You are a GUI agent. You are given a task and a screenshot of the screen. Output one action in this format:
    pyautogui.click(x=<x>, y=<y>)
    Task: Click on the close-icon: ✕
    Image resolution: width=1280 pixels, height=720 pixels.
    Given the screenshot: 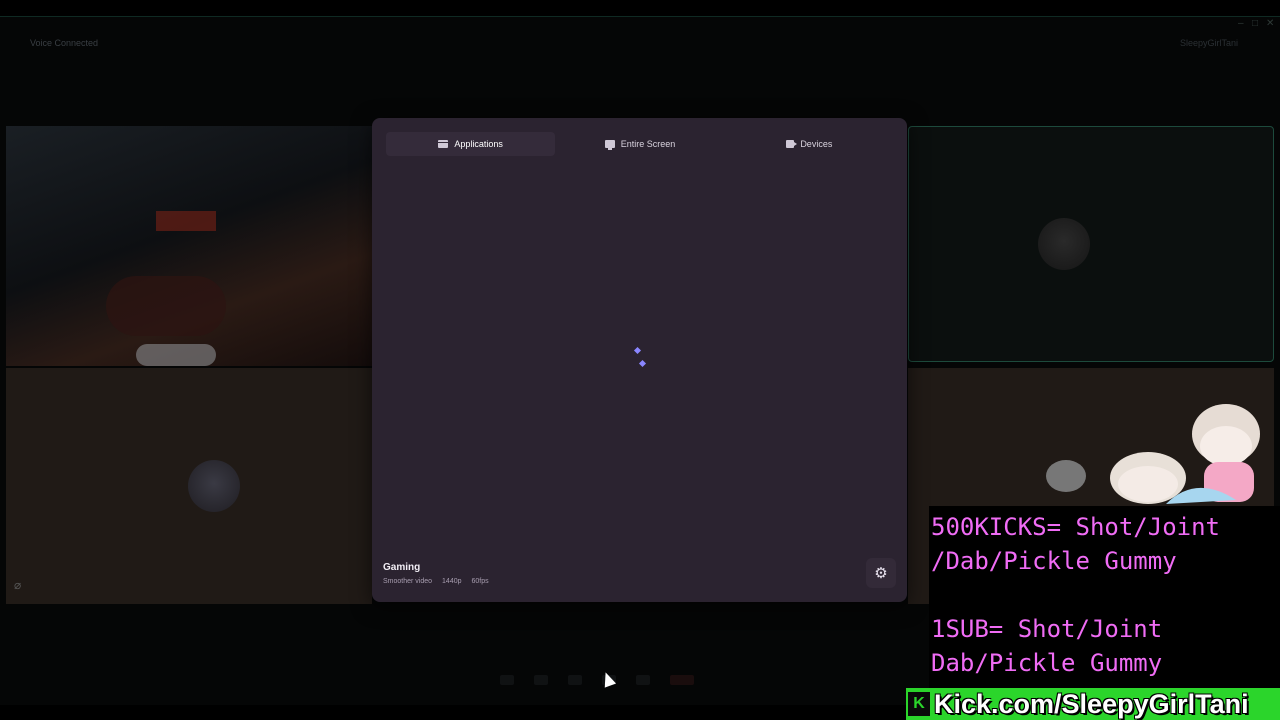 What is the action you would take?
    pyautogui.click(x=1270, y=23)
    